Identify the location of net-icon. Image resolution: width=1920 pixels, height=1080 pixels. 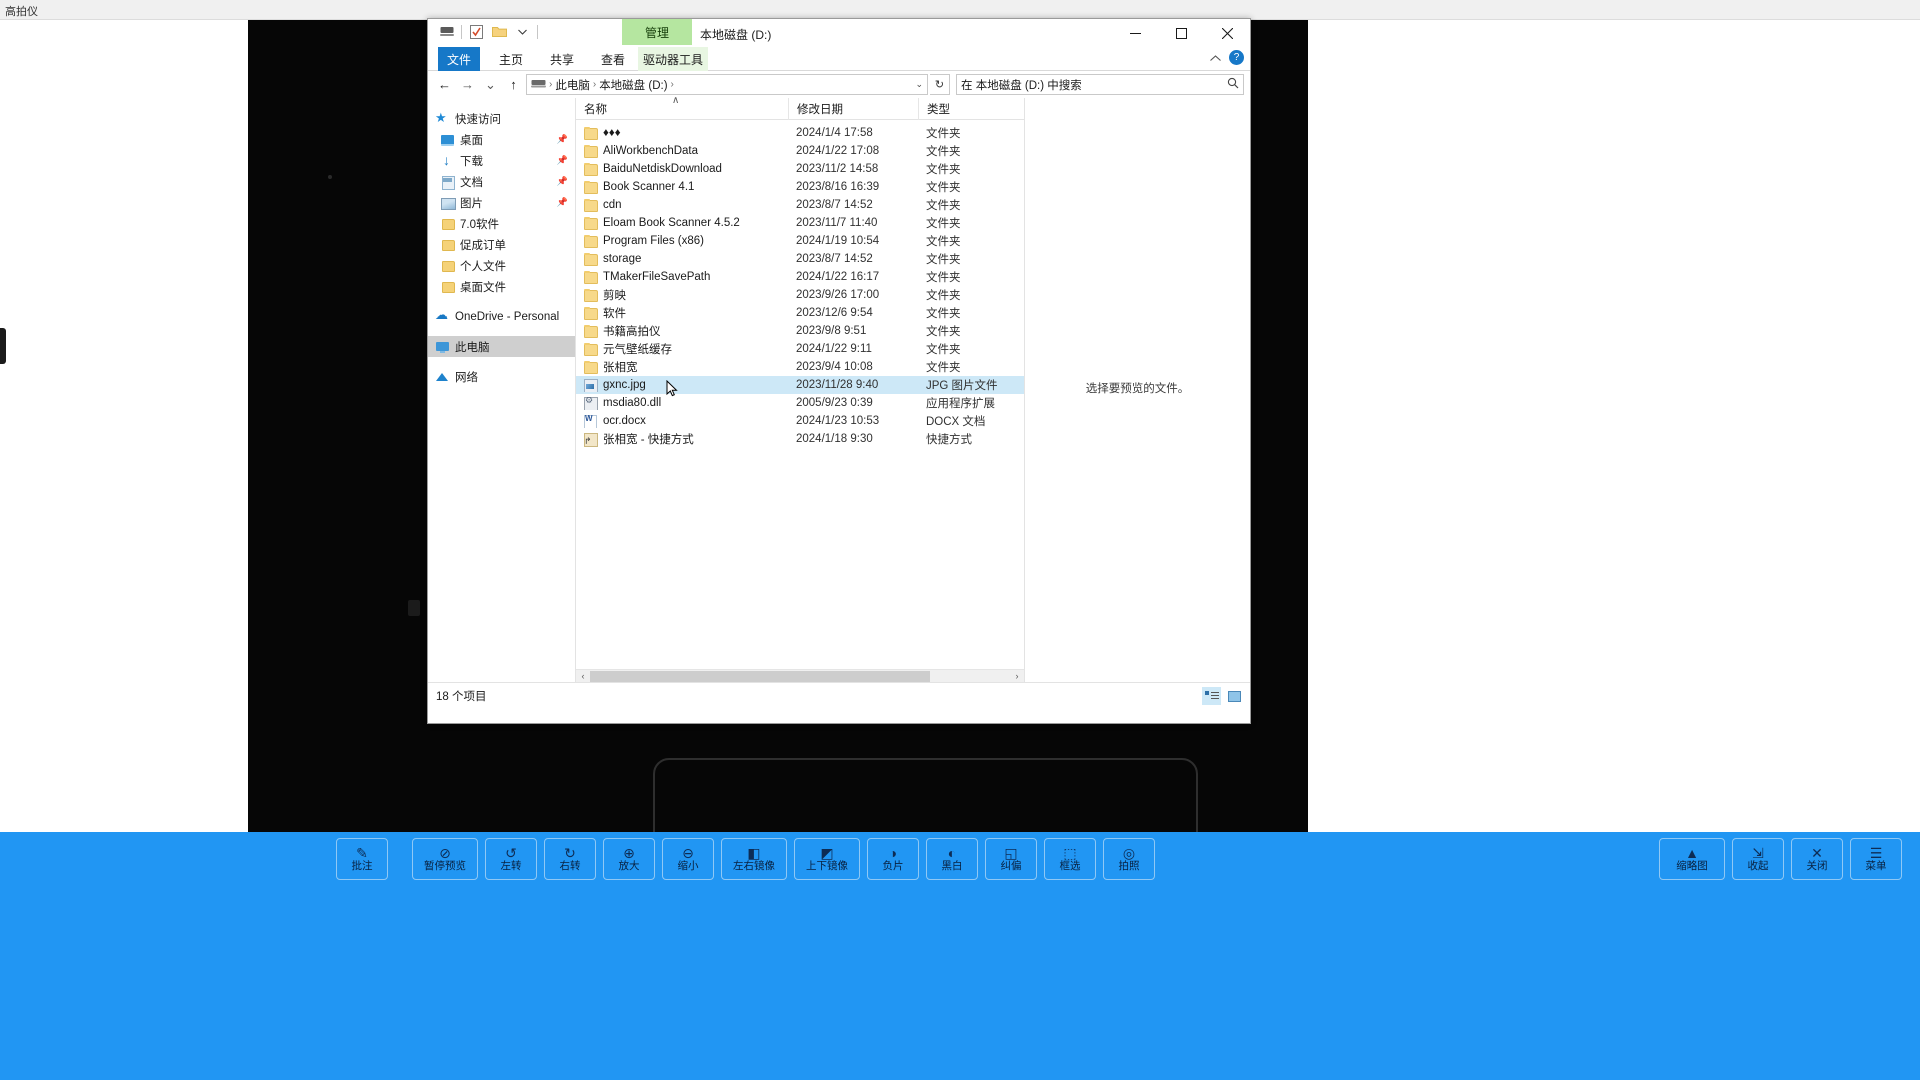
(442, 377).